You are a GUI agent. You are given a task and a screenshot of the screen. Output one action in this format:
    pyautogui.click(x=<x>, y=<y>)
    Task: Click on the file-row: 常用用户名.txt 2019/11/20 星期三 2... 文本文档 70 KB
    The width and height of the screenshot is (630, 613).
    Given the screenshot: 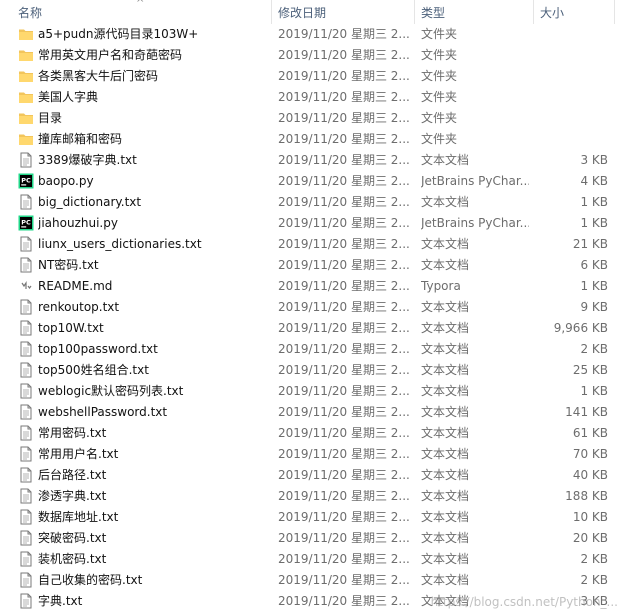 What is the action you would take?
    pyautogui.click(x=315, y=454)
    